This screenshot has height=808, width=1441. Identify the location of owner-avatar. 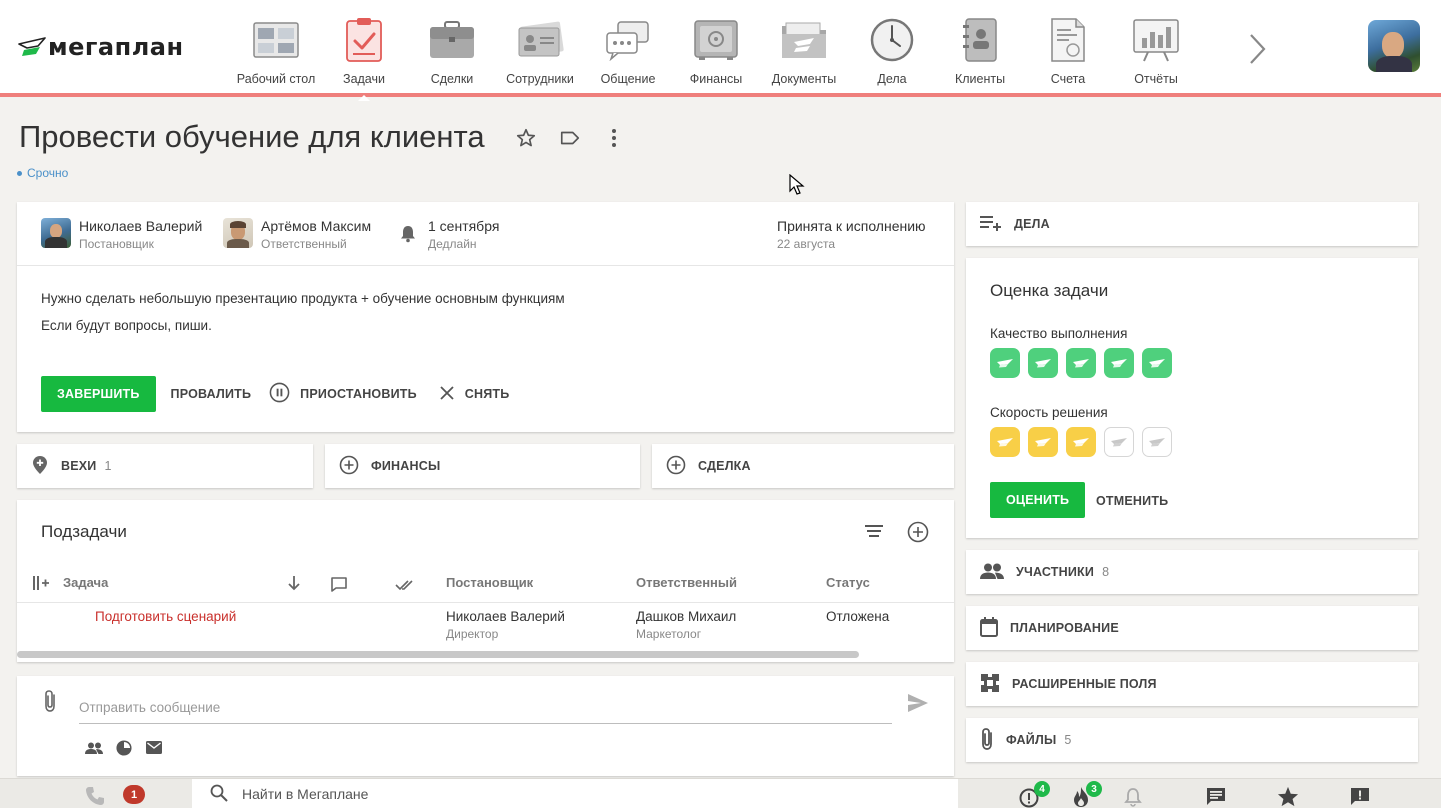
(56, 233).